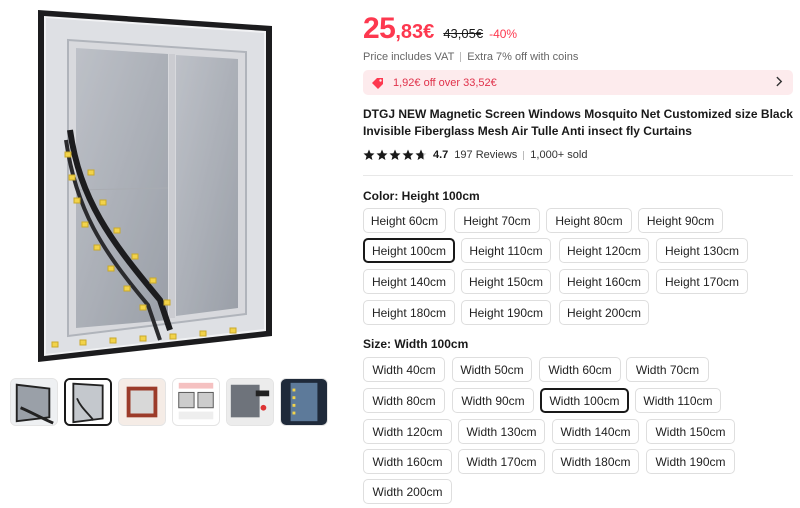  I want to click on current-price-cents: ,83€, so click(415, 32).